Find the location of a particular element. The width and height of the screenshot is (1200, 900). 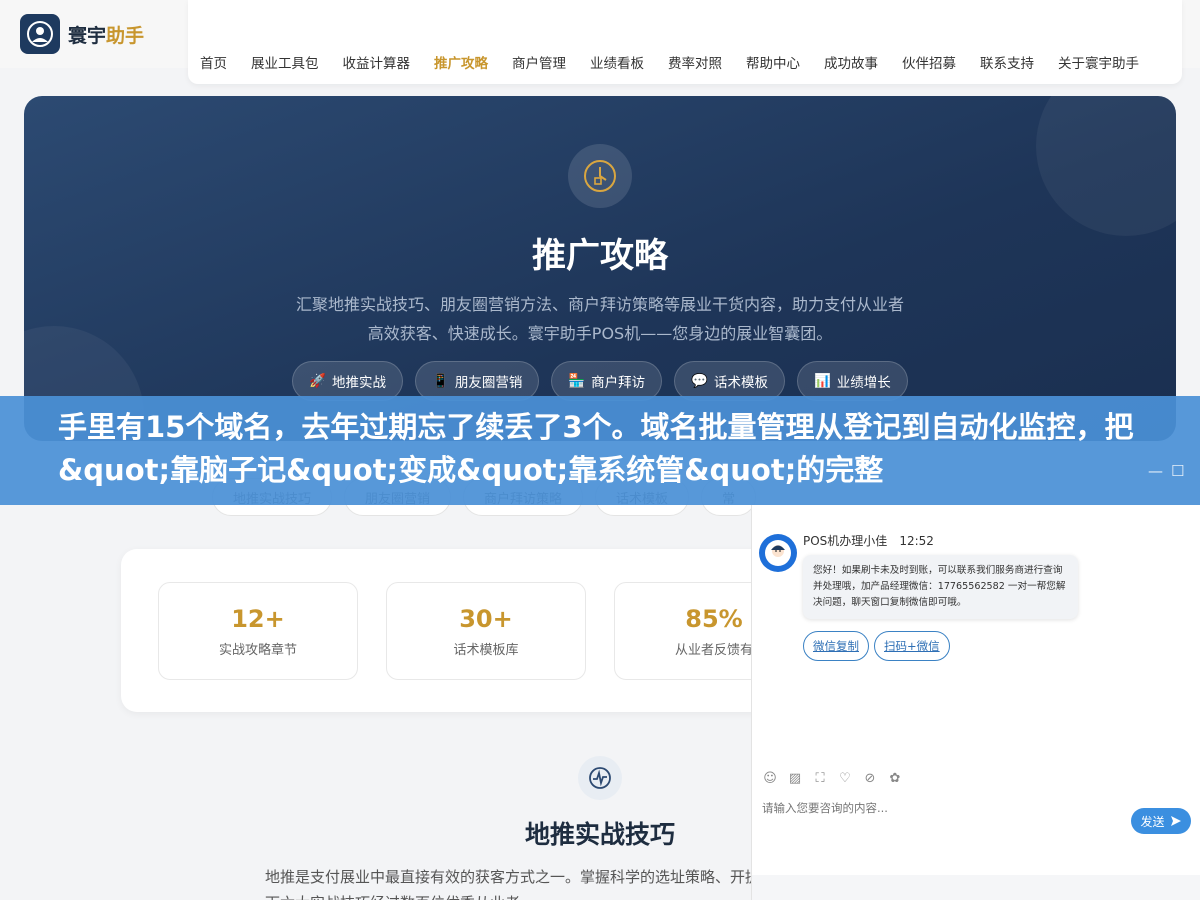

nav-item-rates: 费率对照 is located at coordinates (695, 62).